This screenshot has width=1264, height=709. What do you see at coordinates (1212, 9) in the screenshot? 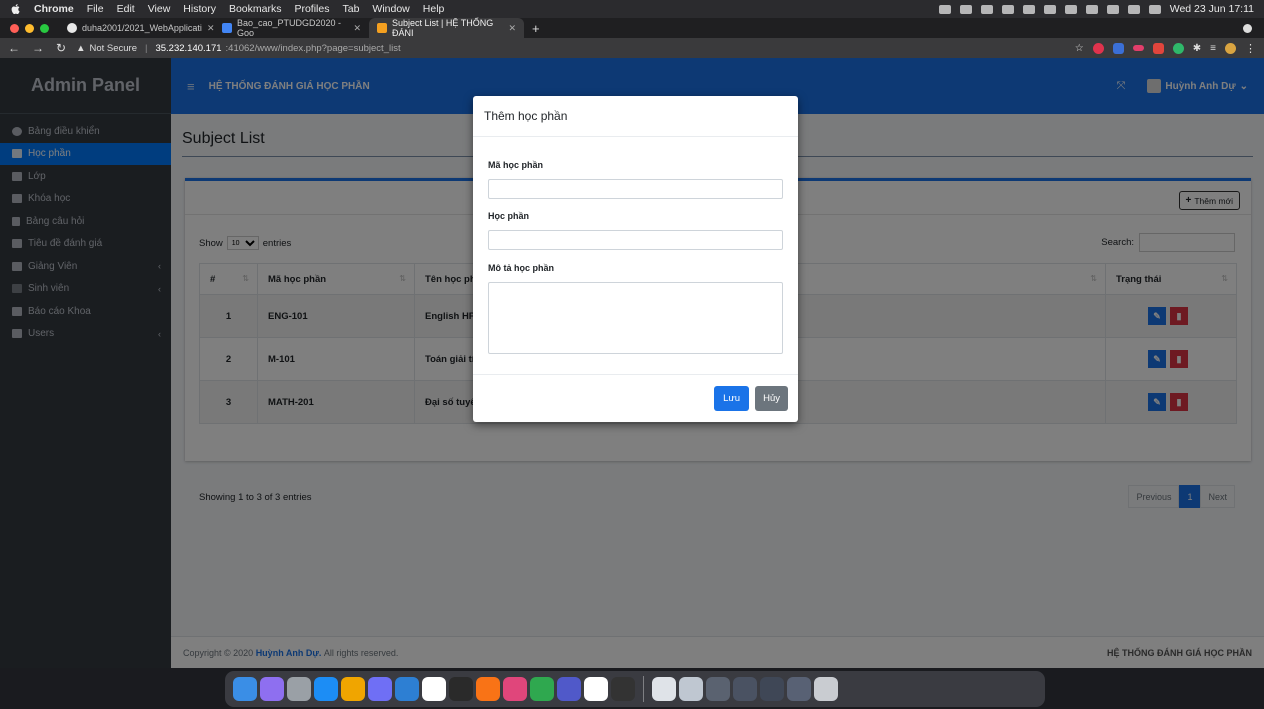
I see `clock: Wed 23 Jun 17:11` at bounding box center [1212, 9].